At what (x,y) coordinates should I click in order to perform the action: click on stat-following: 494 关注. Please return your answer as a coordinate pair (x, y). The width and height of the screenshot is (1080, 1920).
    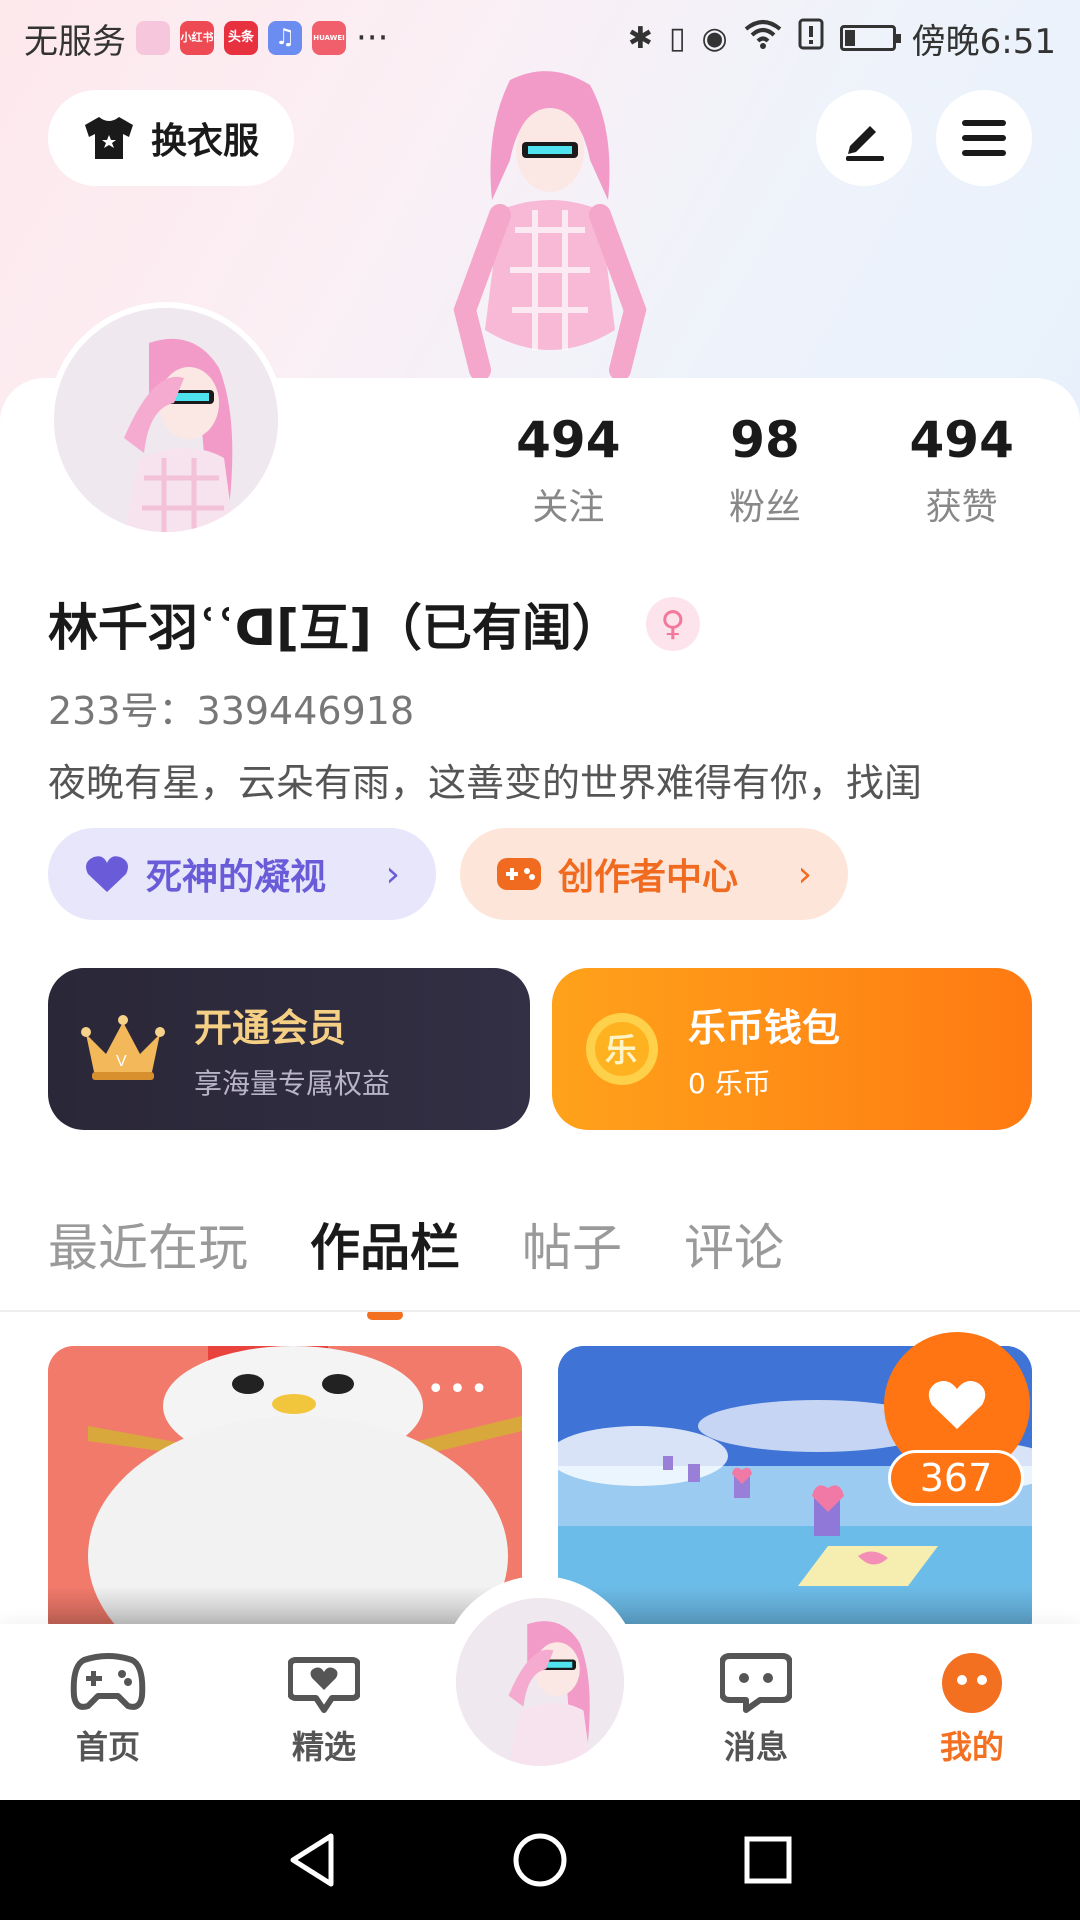
    Looking at the image, I should click on (568, 469).